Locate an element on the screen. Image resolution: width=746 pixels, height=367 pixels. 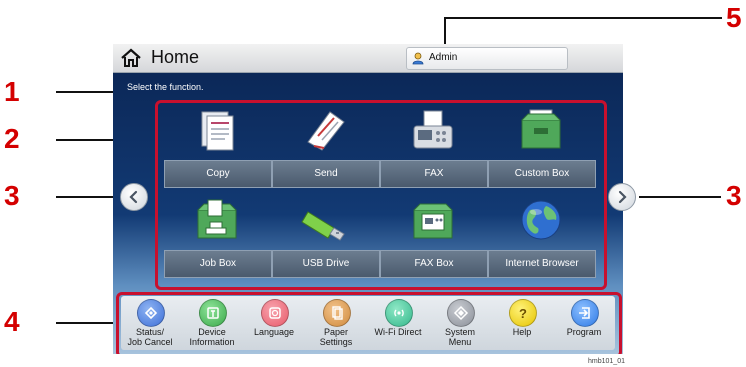
fax-icon is located at coordinates (433, 129).